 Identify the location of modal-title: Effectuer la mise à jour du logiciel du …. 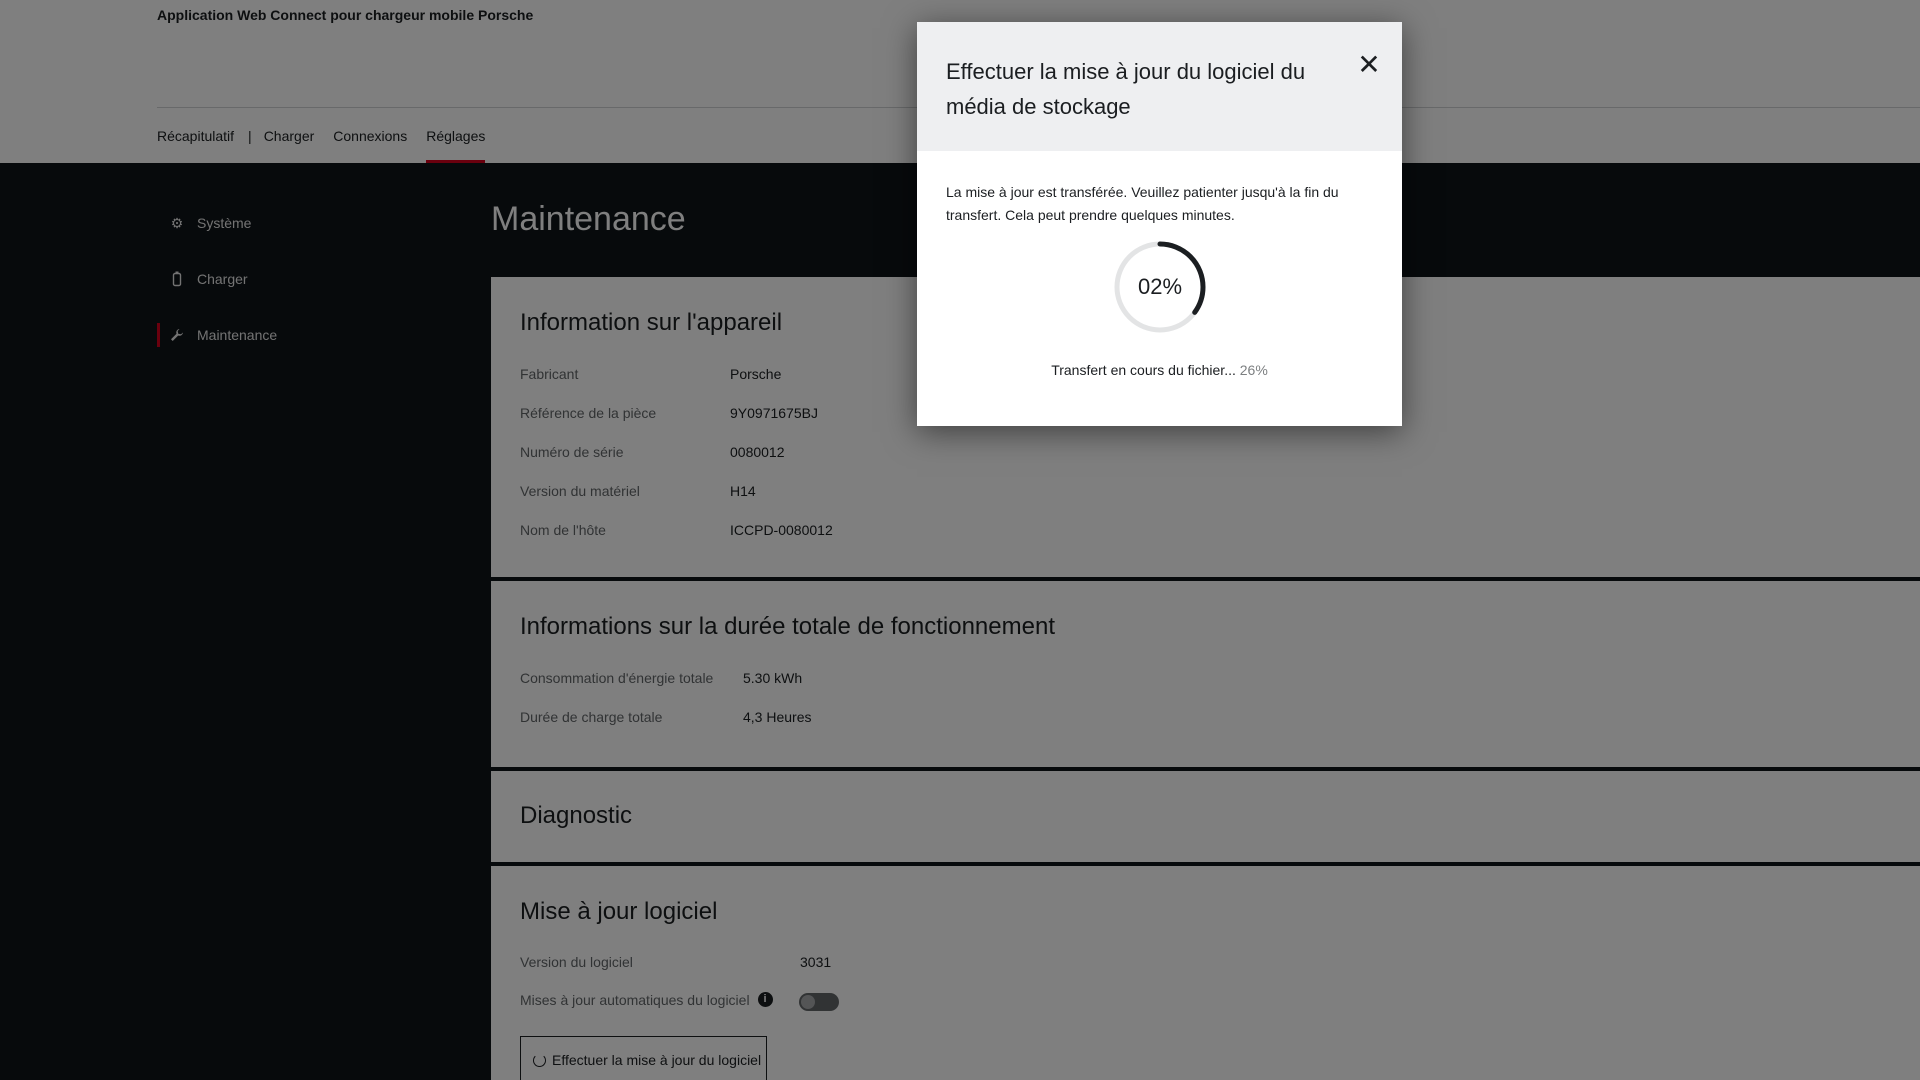
(1126, 89).